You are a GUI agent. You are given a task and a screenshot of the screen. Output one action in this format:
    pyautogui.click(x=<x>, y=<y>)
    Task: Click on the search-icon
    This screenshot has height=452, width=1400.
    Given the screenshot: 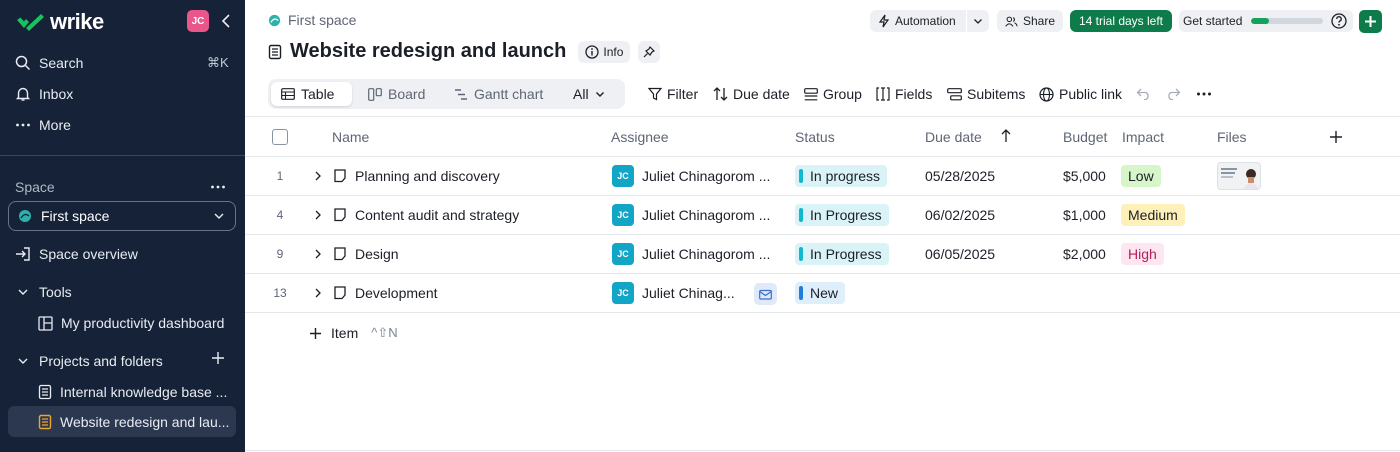 What is the action you would take?
    pyautogui.click(x=23, y=63)
    